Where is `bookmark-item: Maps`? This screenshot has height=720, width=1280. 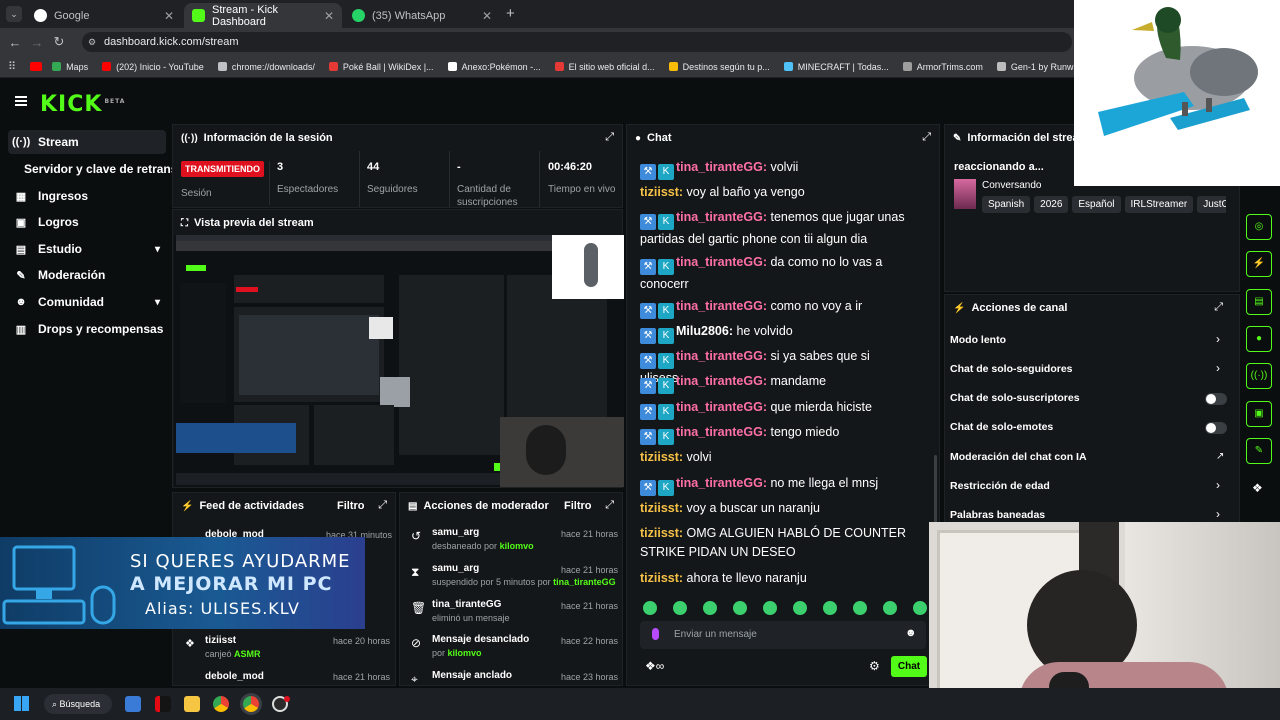
bookmark-item: Maps is located at coordinates (70, 67).